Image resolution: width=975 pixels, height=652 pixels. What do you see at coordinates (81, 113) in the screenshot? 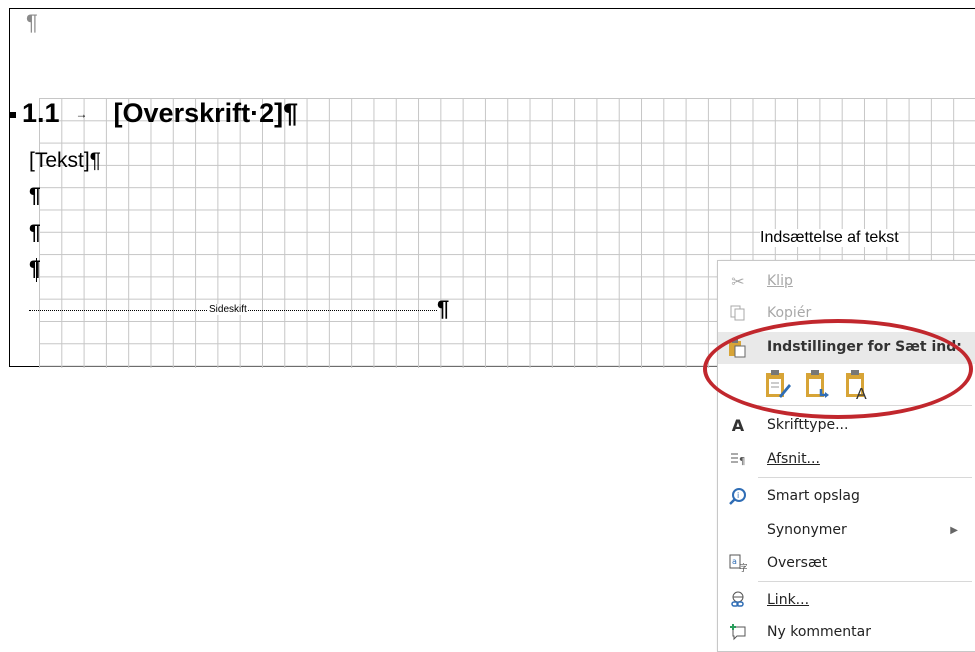
I see `tab-arrow-icon: →` at bounding box center [81, 113].